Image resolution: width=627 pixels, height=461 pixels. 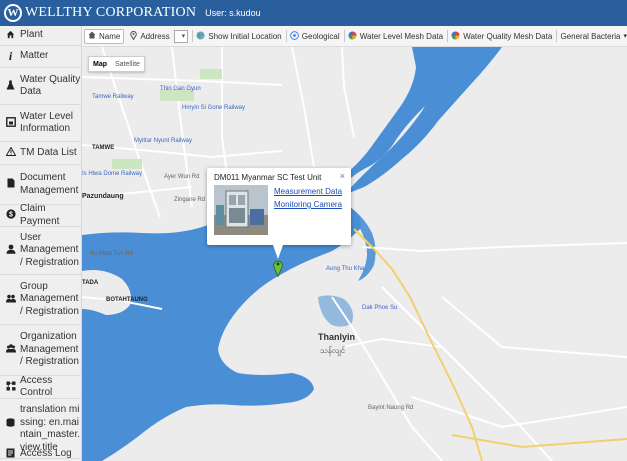 What do you see at coordinates (333, 350) in the screenshot?
I see `map-label-thanlyin-local: သန်လျင်` at bounding box center [333, 350].